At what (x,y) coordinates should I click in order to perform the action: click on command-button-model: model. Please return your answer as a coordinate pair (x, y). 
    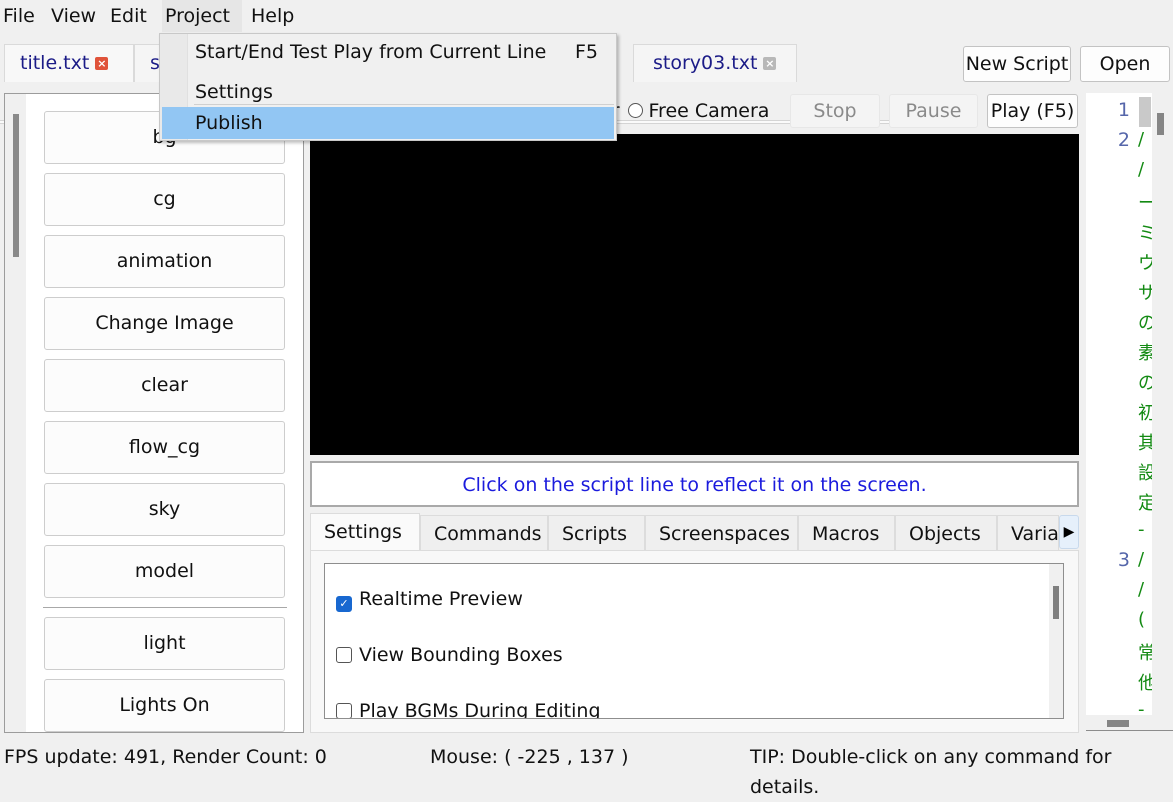
    Looking at the image, I should click on (164, 571).